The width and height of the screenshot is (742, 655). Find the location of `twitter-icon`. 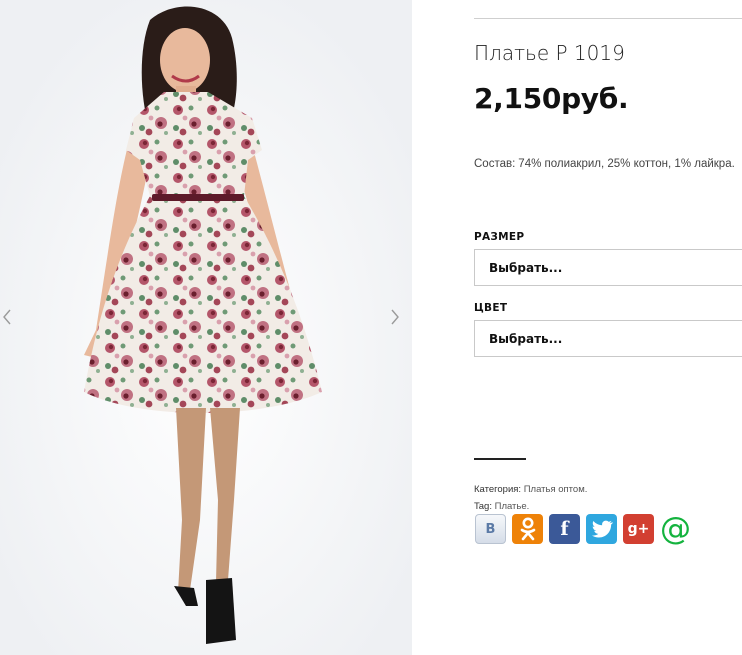

twitter-icon is located at coordinates (601, 529).